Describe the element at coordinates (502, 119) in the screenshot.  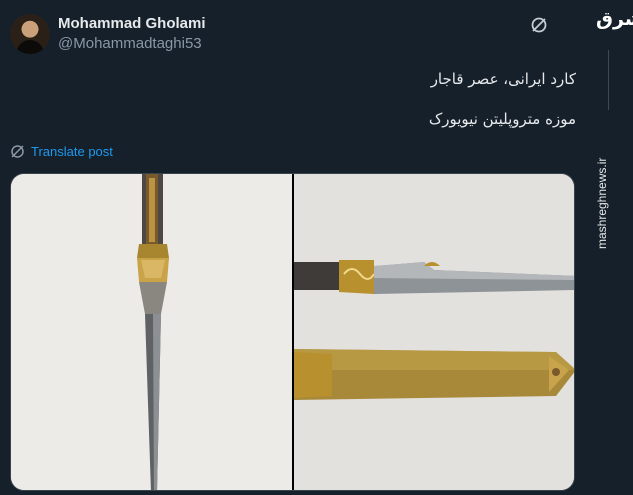
I see `tweet-text-line: موزه متروپلیتن نیویورک` at that location.